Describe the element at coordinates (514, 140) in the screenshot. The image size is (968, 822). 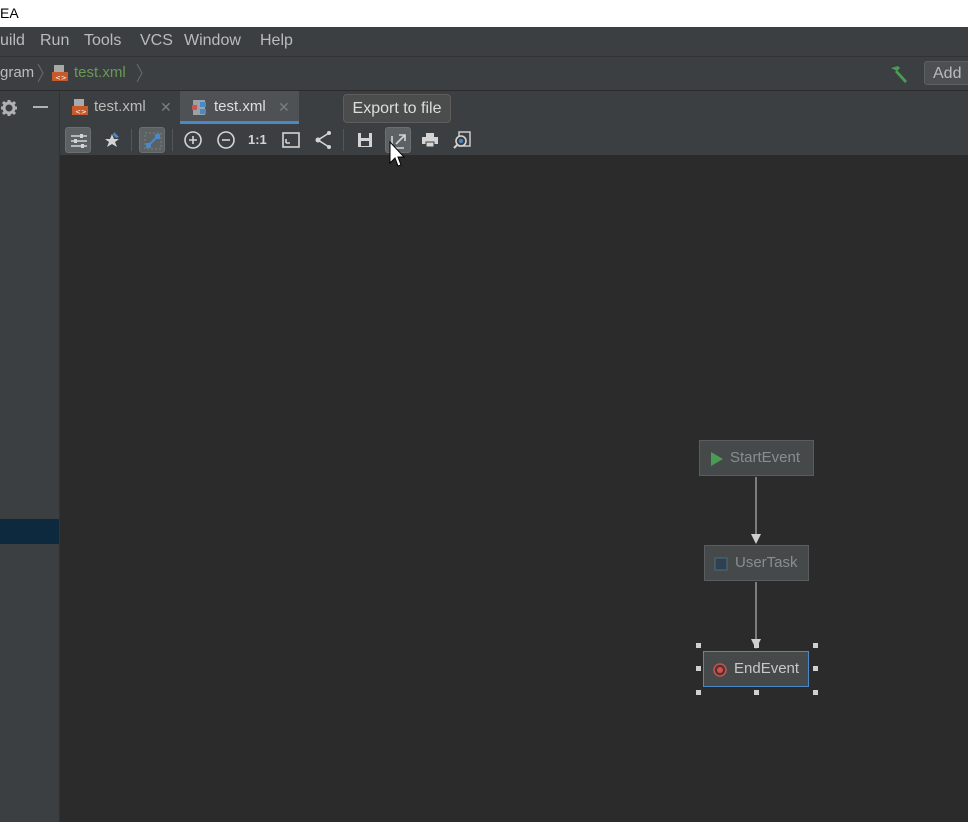
I see `diagram-toolbar: 1:1` at that location.